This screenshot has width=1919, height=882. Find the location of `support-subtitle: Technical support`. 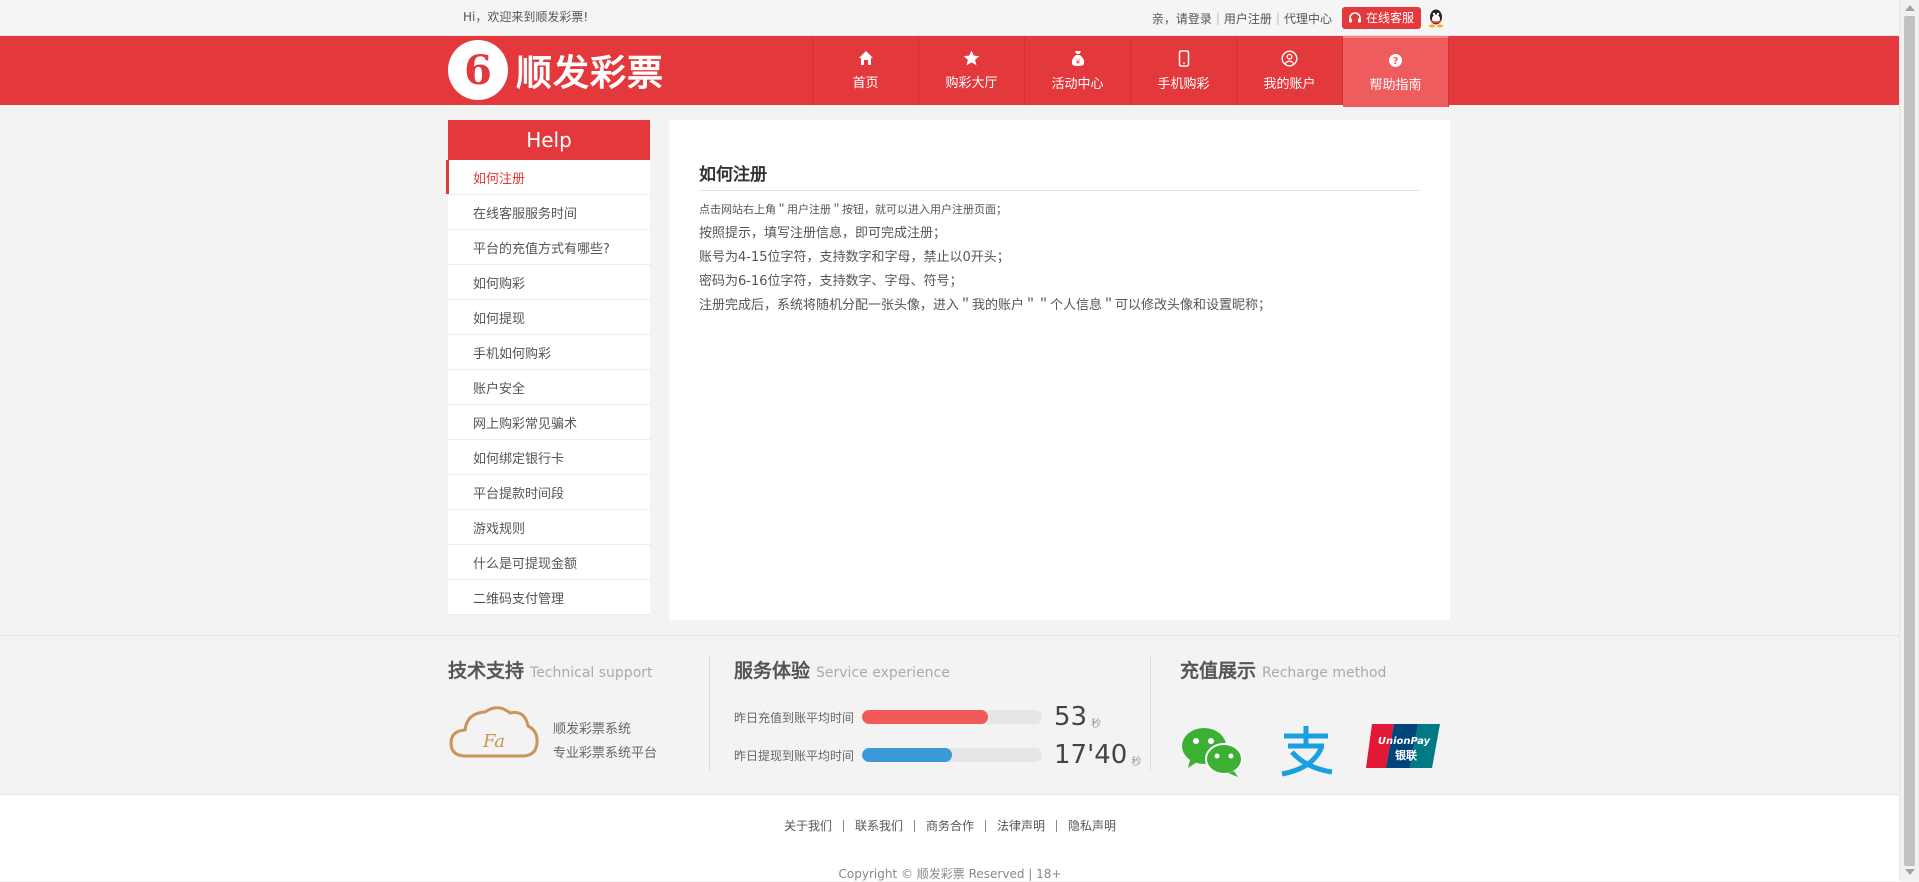

support-subtitle: Technical support is located at coordinates (591, 673).